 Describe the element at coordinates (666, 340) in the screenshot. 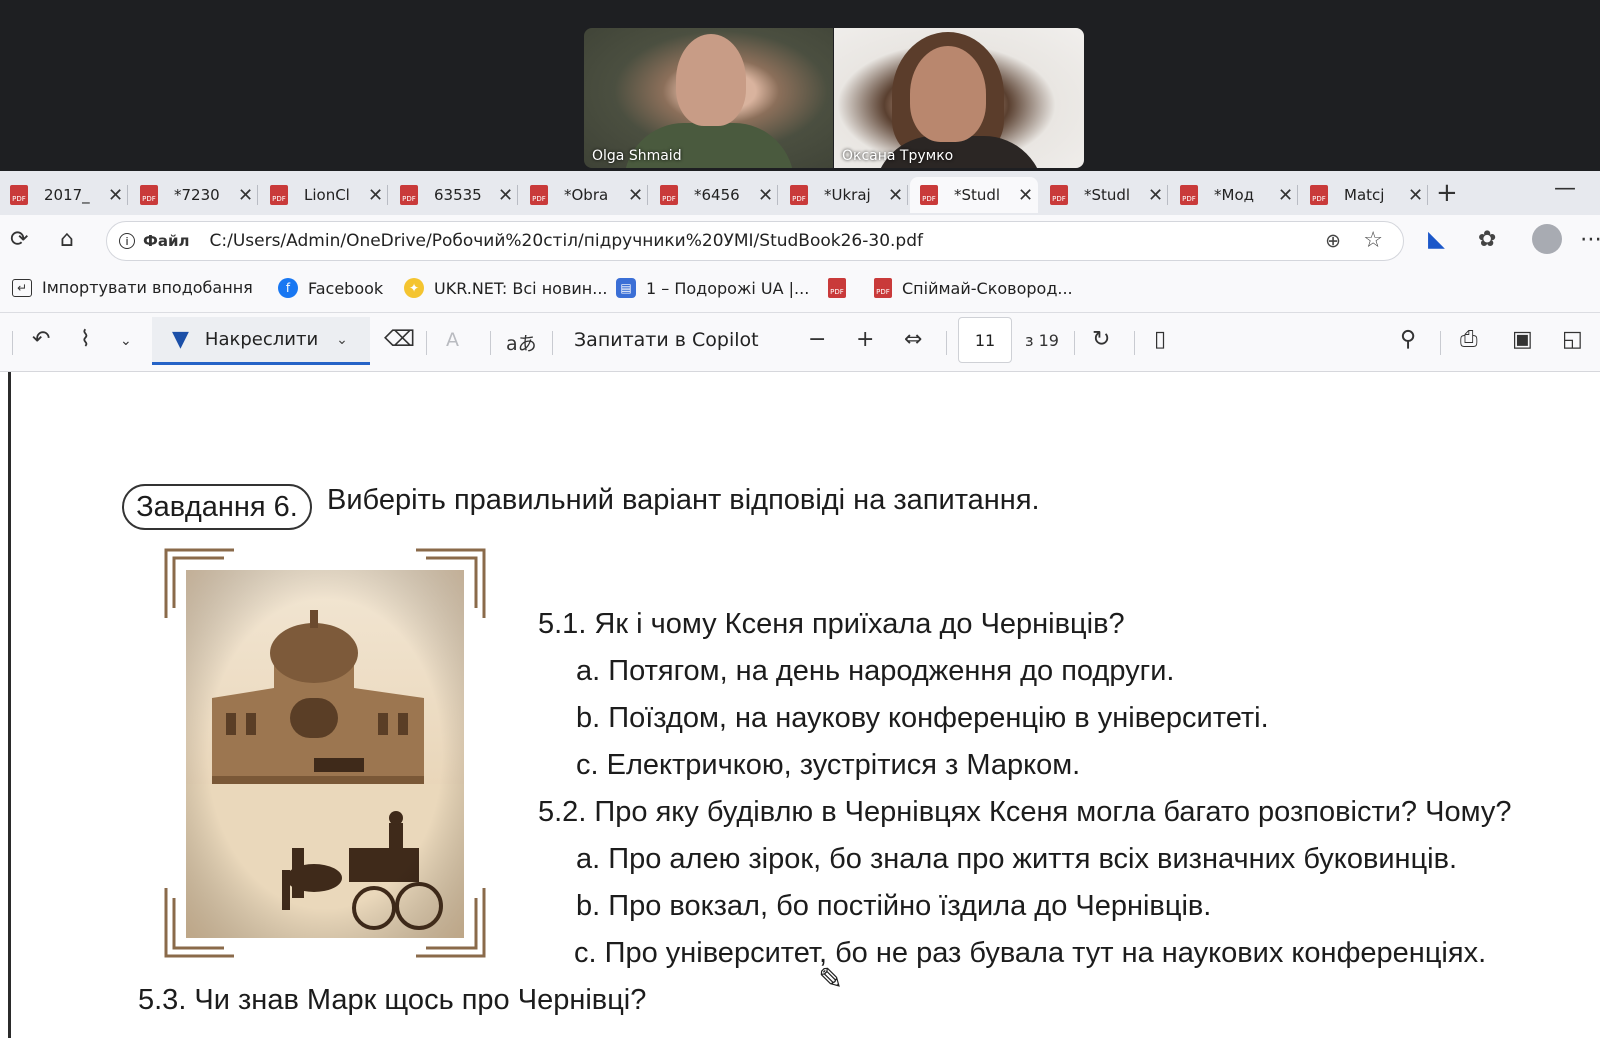

I see `ask-copilot-button: Запитати в Copilot` at that location.